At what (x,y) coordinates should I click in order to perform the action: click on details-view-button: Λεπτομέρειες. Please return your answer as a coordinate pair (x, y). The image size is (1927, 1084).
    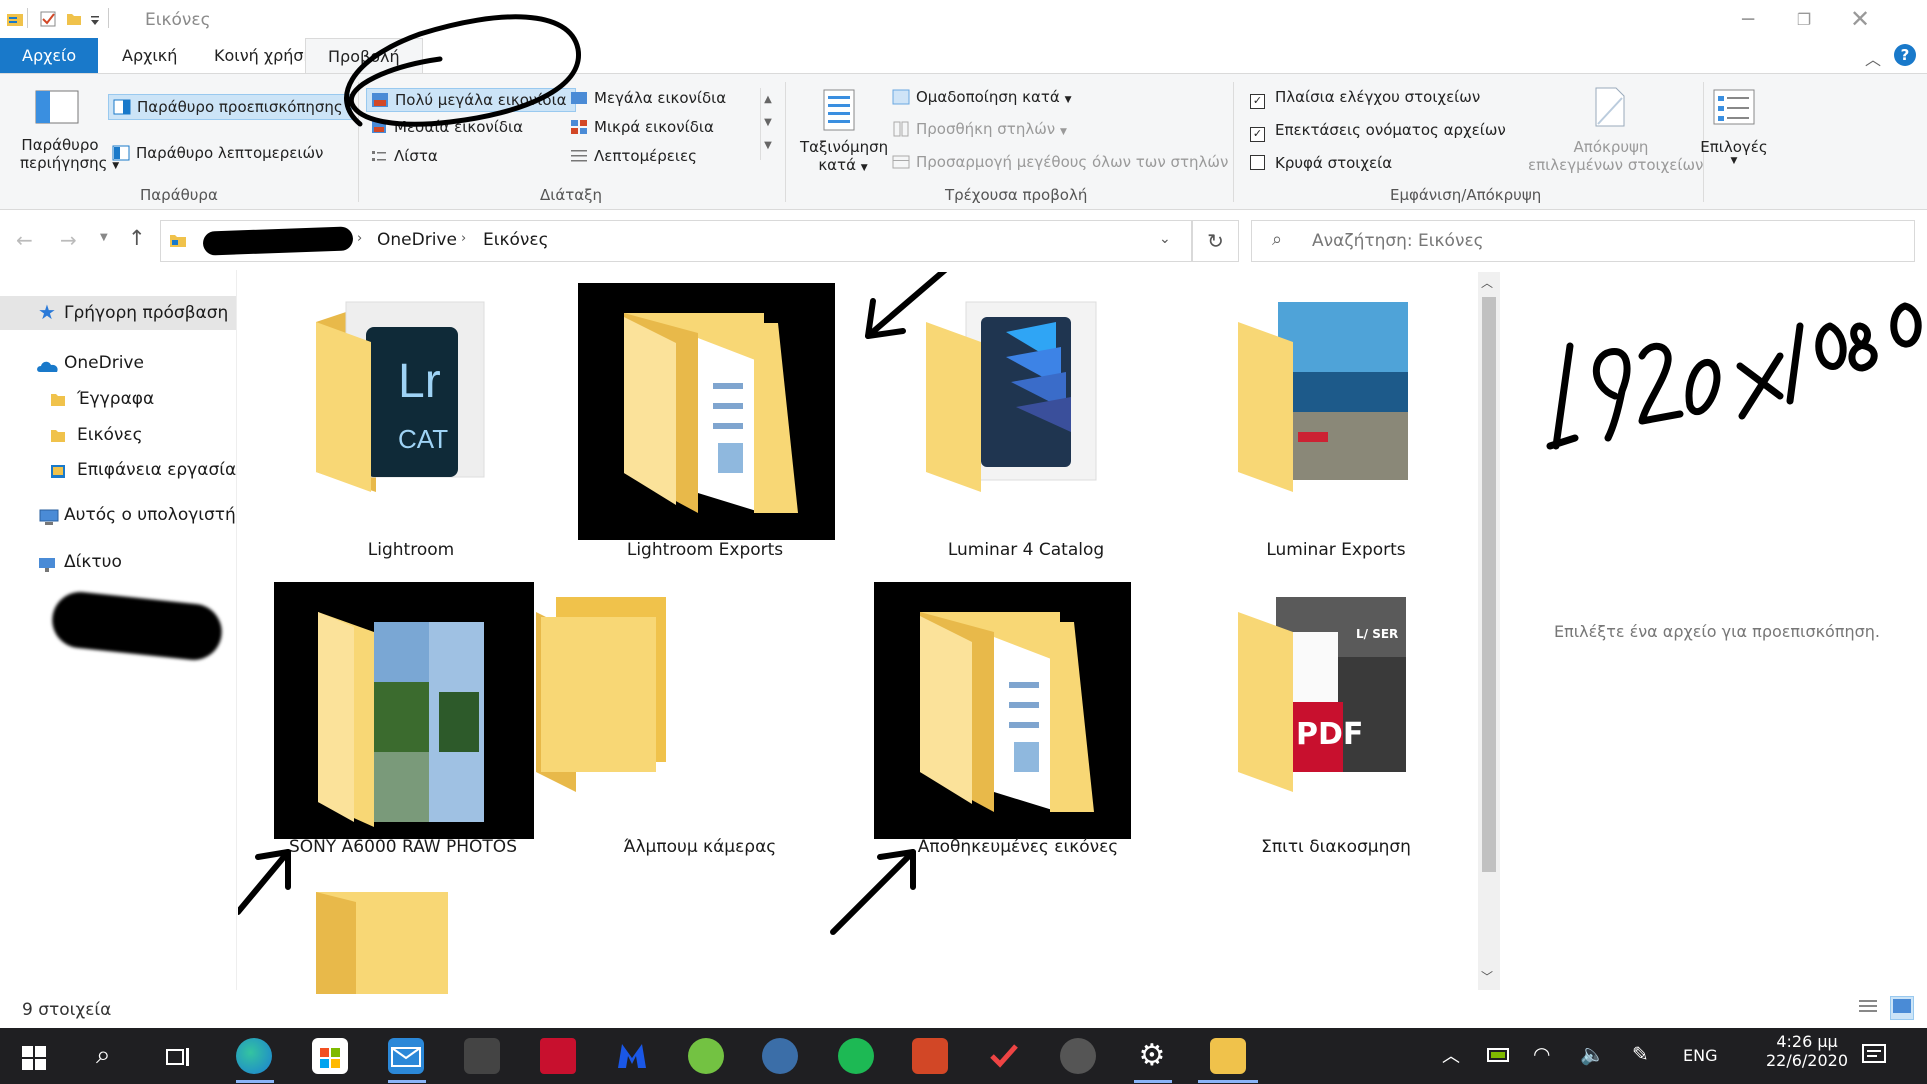
    Looking at the image, I should click on (633, 156).